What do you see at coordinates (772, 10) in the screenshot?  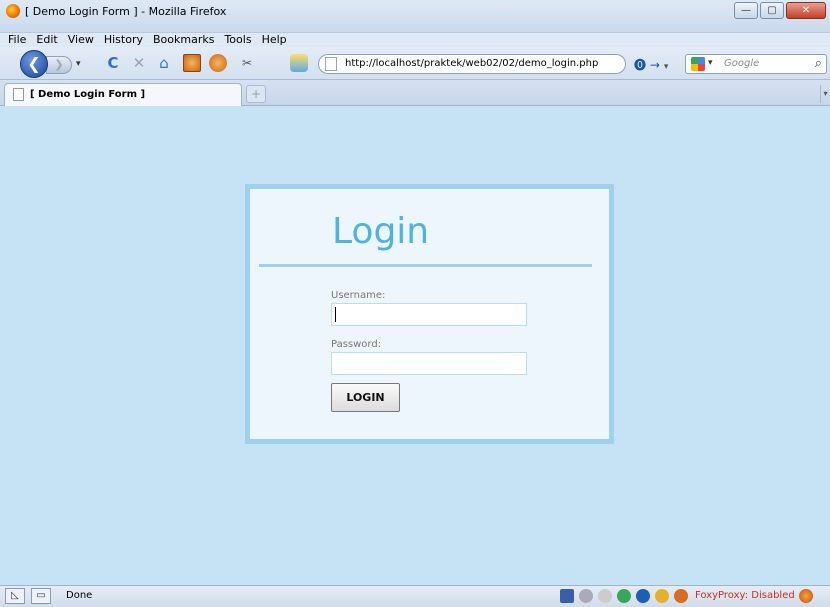 I see `maximize-button: ▢` at bounding box center [772, 10].